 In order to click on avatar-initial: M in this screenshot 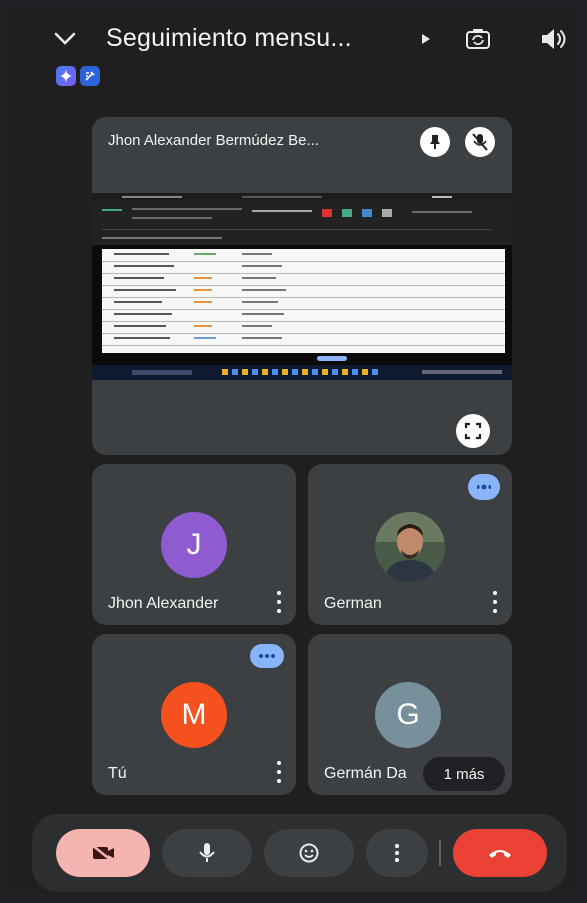, I will do `click(194, 714)`.